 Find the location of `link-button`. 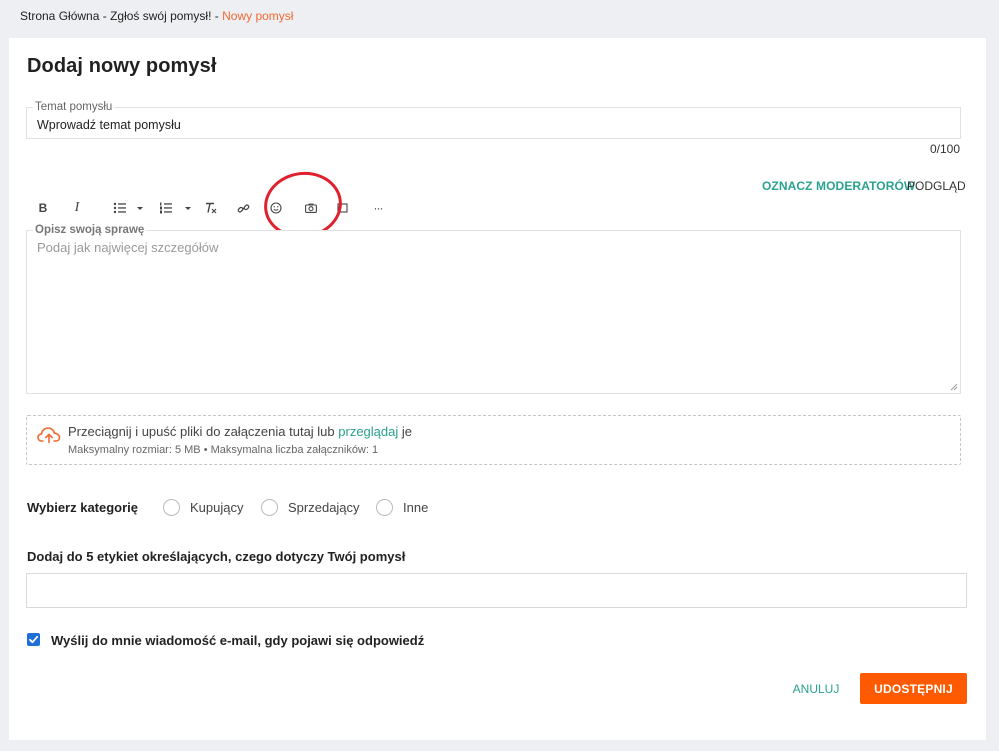

link-button is located at coordinates (243, 208).